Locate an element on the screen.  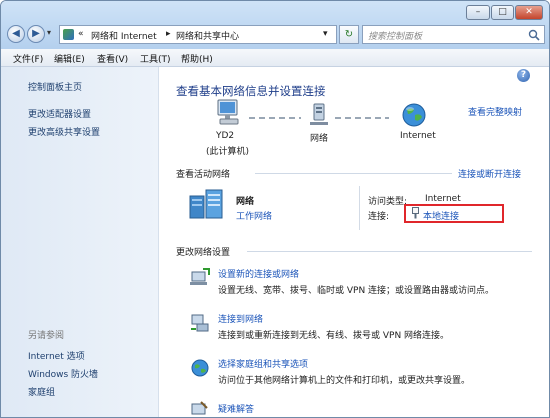
network-icon is located at coordinates (319, 114).